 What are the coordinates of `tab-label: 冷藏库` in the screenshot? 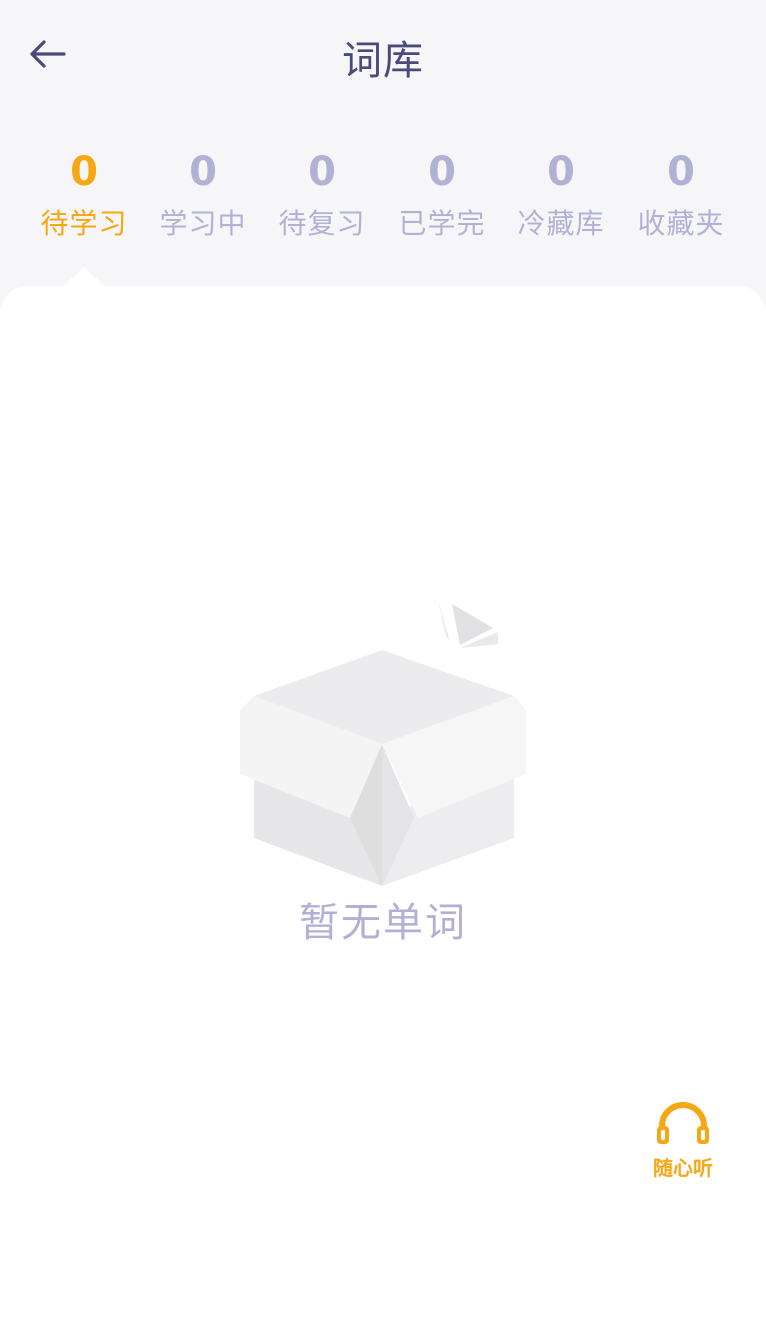 It's located at (561, 223).